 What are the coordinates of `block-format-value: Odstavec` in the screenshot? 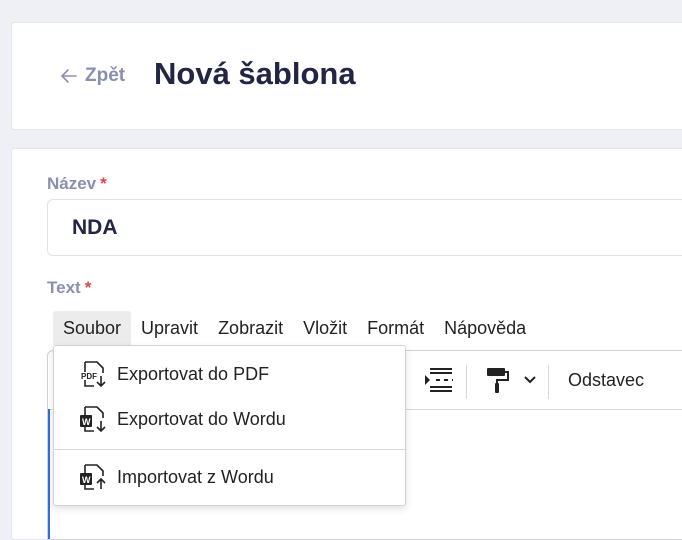 It's located at (606, 379).